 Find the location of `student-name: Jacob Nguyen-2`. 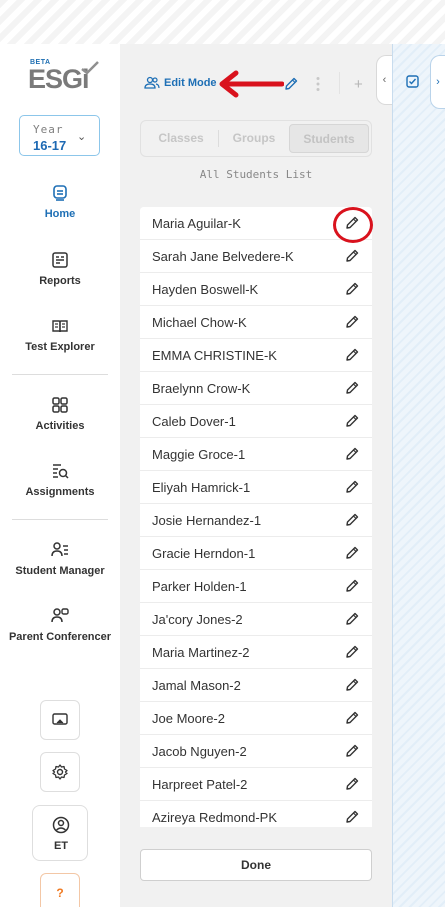

student-name: Jacob Nguyen-2 is located at coordinates (199, 751).